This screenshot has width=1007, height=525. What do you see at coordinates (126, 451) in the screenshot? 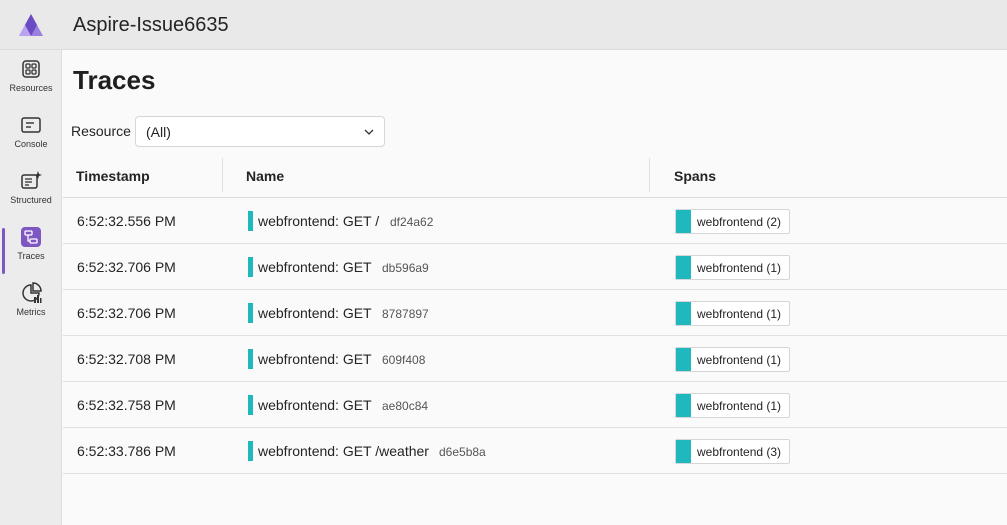
I see `timestamp-cell: 6:52:33.786 PM` at bounding box center [126, 451].